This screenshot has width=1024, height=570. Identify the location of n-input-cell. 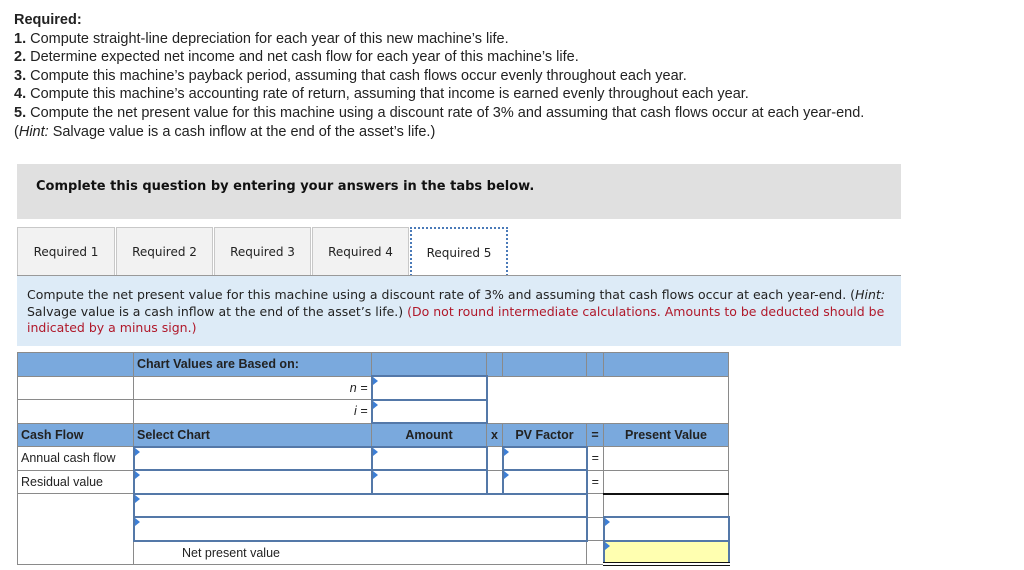
(429, 388).